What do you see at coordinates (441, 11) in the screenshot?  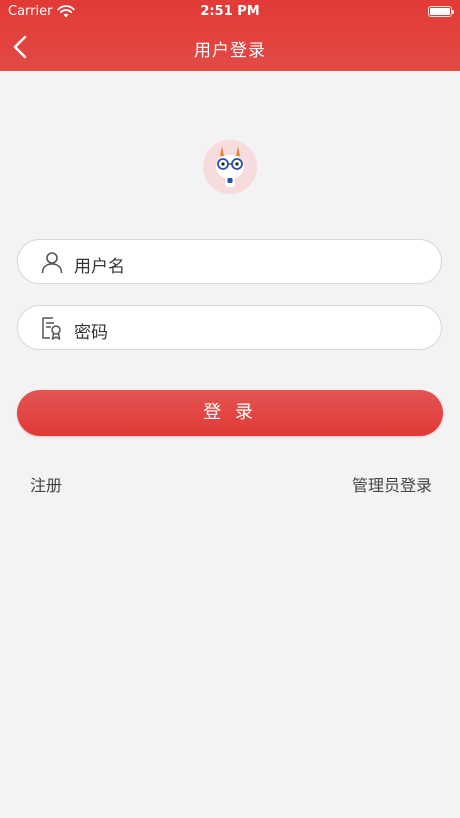 I see `battery-icon` at bounding box center [441, 11].